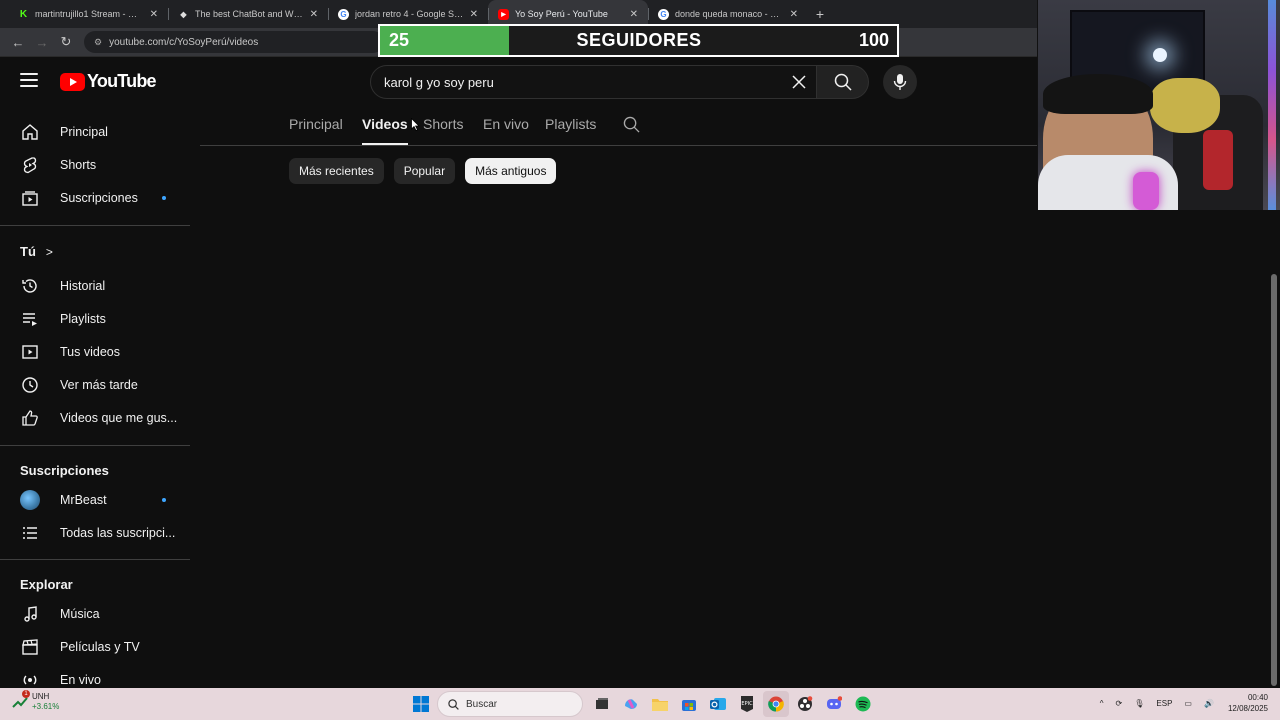  What do you see at coordinates (98, 42) in the screenshot?
I see `site-info-icon: ⚙` at bounding box center [98, 42].